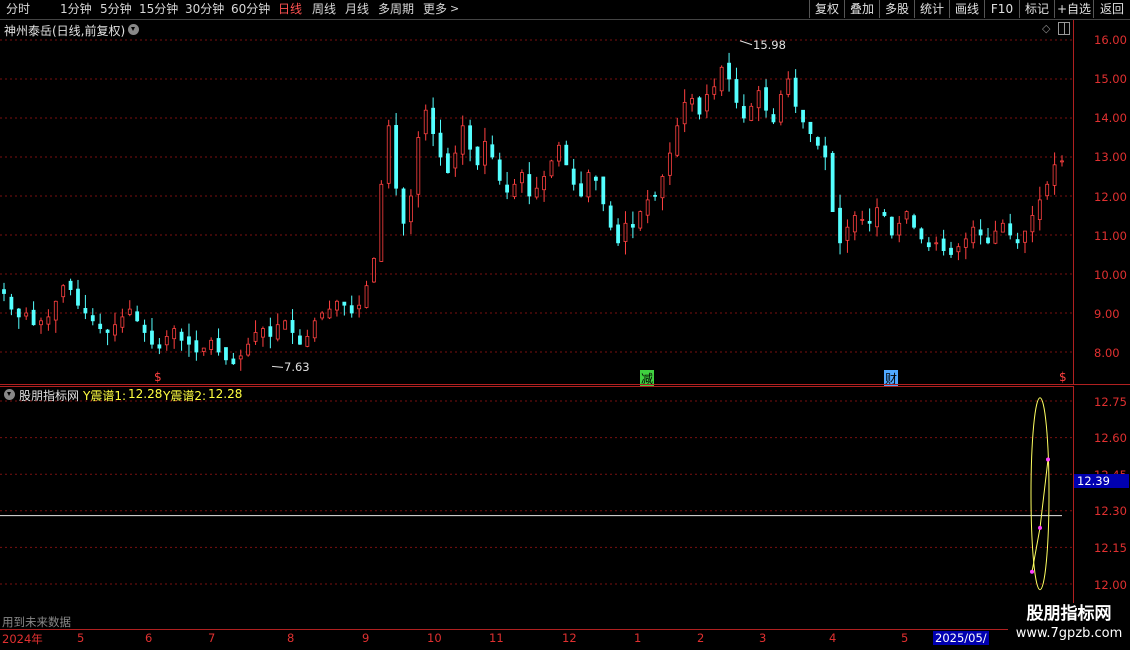  What do you see at coordinates (1063, 377) in the screenshot?
I see `event-marker-dividend-2: $` at bounding box center [1063, 377].